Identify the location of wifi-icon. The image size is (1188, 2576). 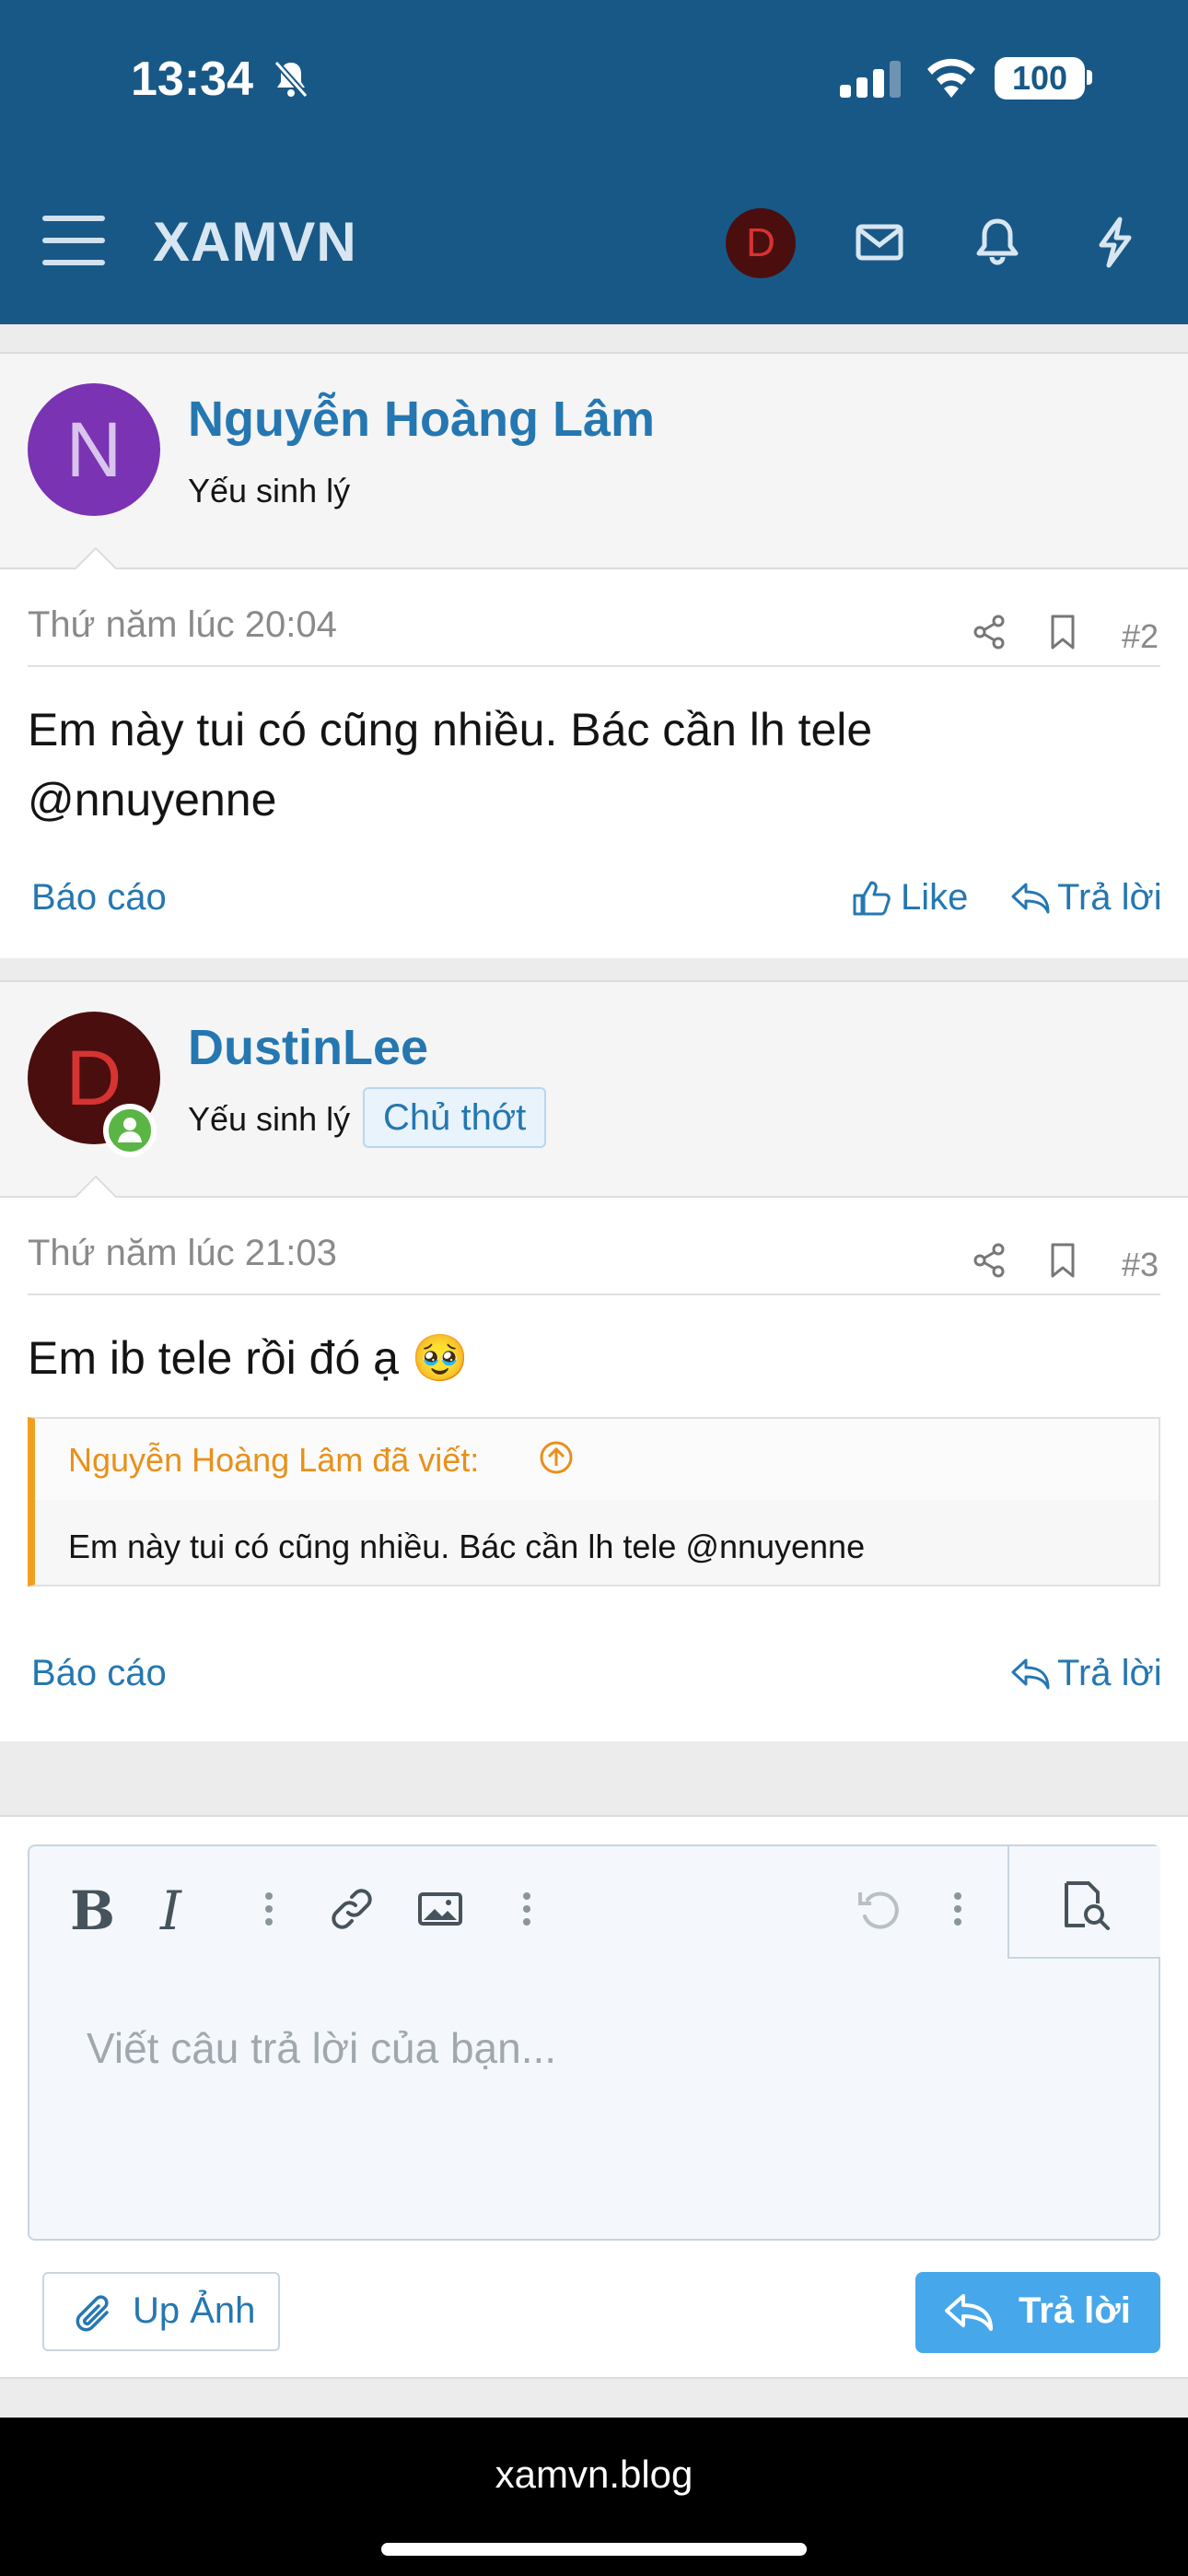
(951, 78).